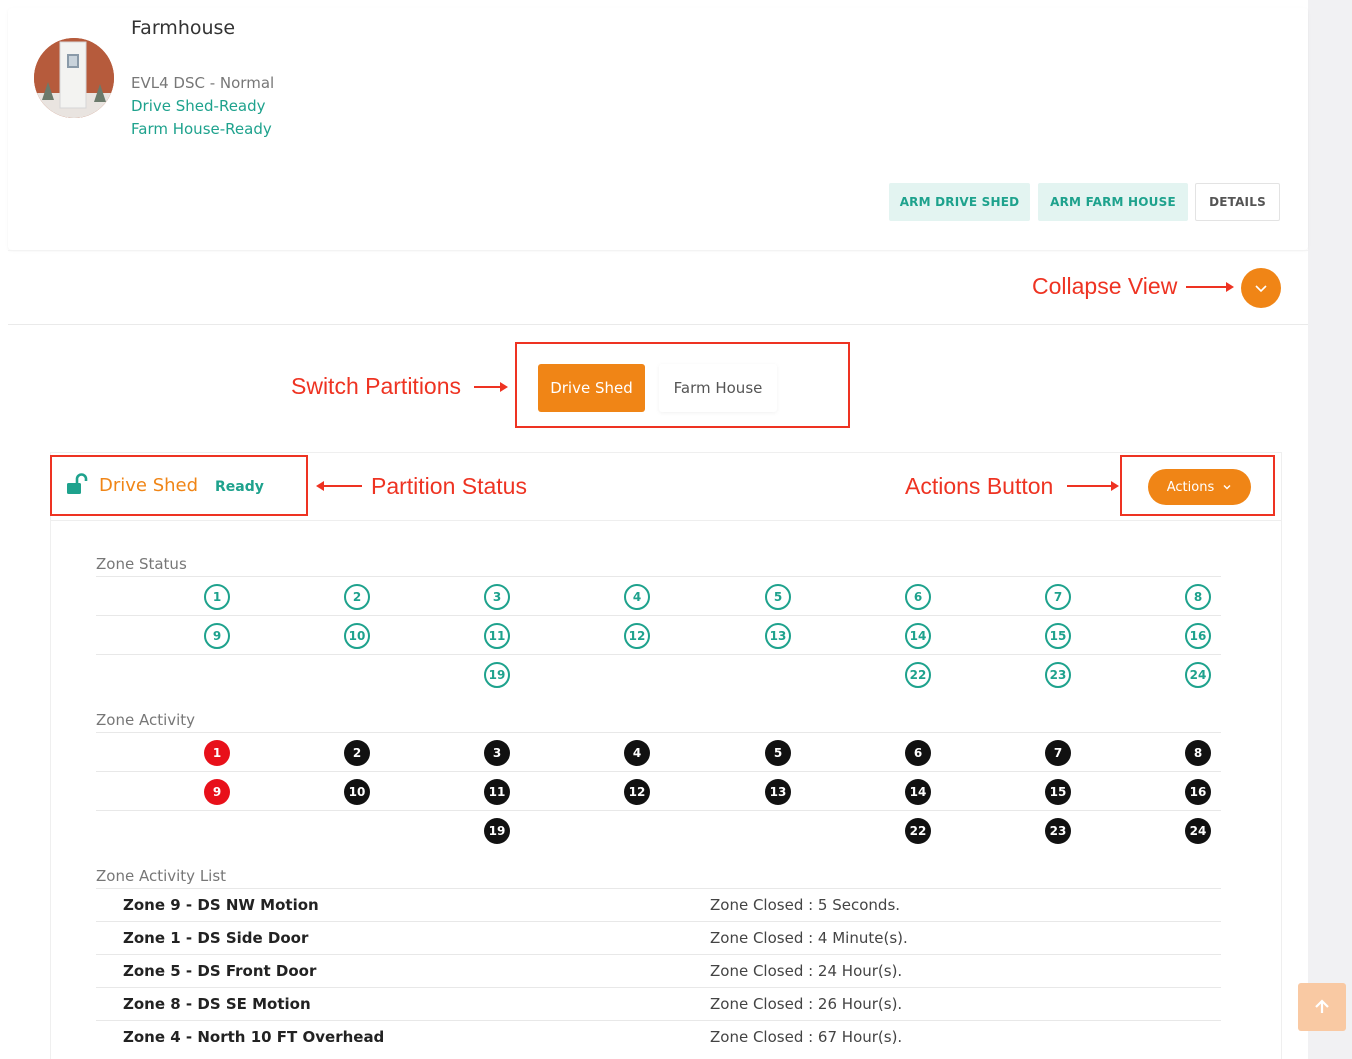 The image size is (1352, 1059). What do you see at coordinates (254, 1037) in the screenshot?
I see `activity-zone-name: Zone 4 - North 10 FT Overhead` at bounding box center [254, 1037].